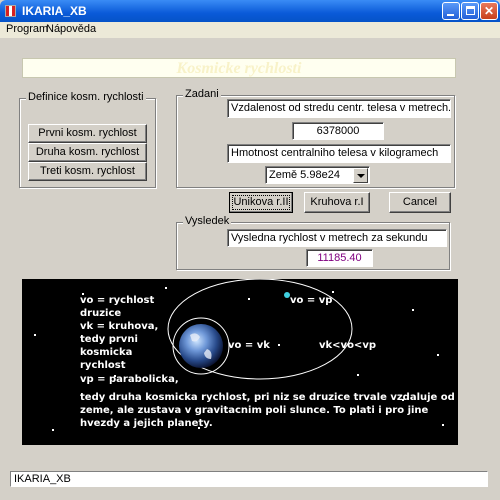 The height and width of the screenshot is (500, 500). What do you see at coordinates (250, 30) in the screenshot?
I see `menu-bar: Program Nápověda` at bounding box center [250, 30].